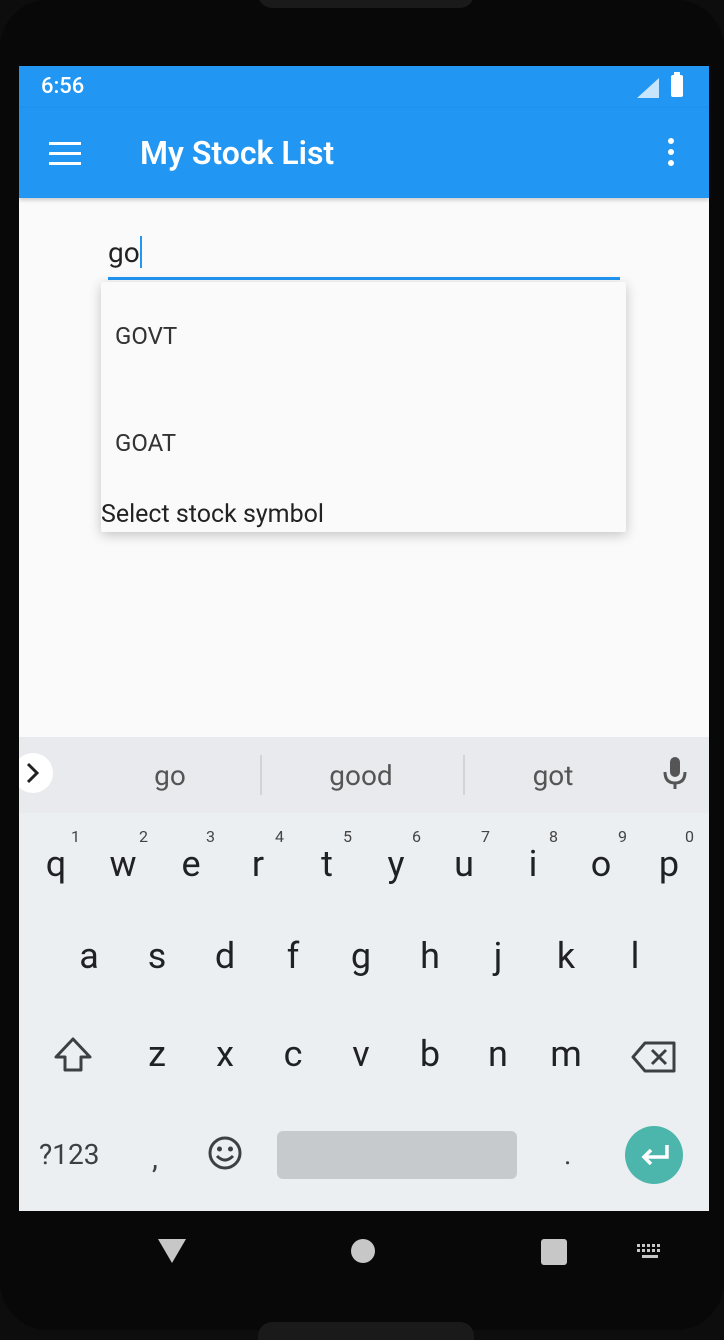 The width and height of the screenshot is (724, 1340). I want to click on key-w: w, so click(123, 864).